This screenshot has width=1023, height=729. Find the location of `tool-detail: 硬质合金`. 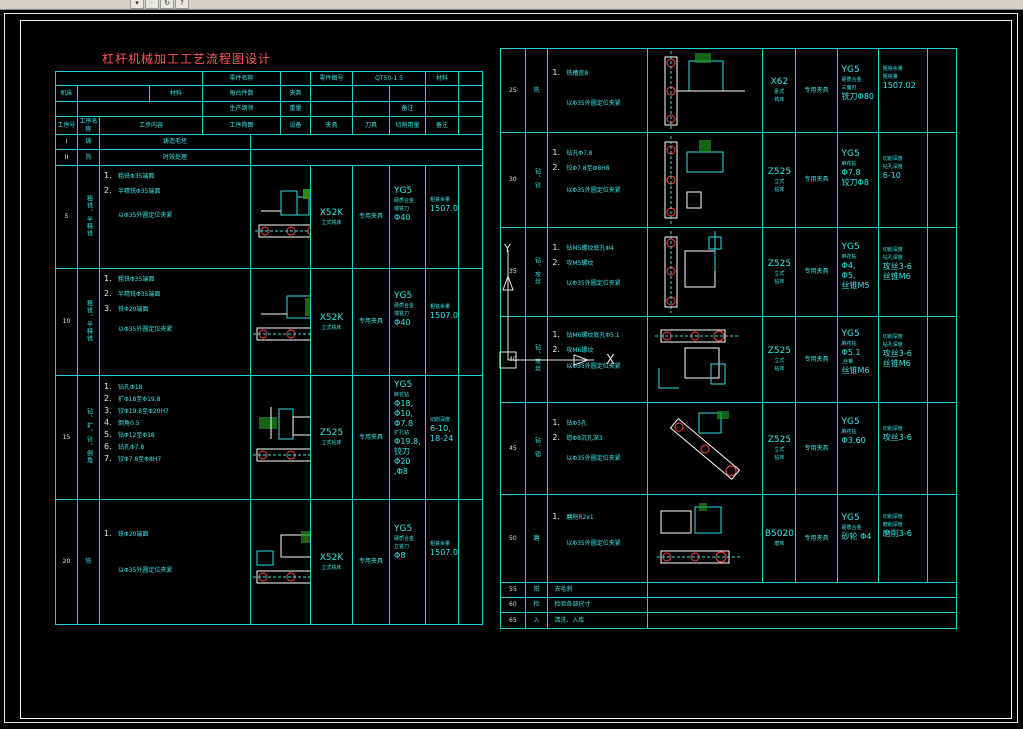

tool-detail: 硬质合金 is located at coordinates (404, 306).